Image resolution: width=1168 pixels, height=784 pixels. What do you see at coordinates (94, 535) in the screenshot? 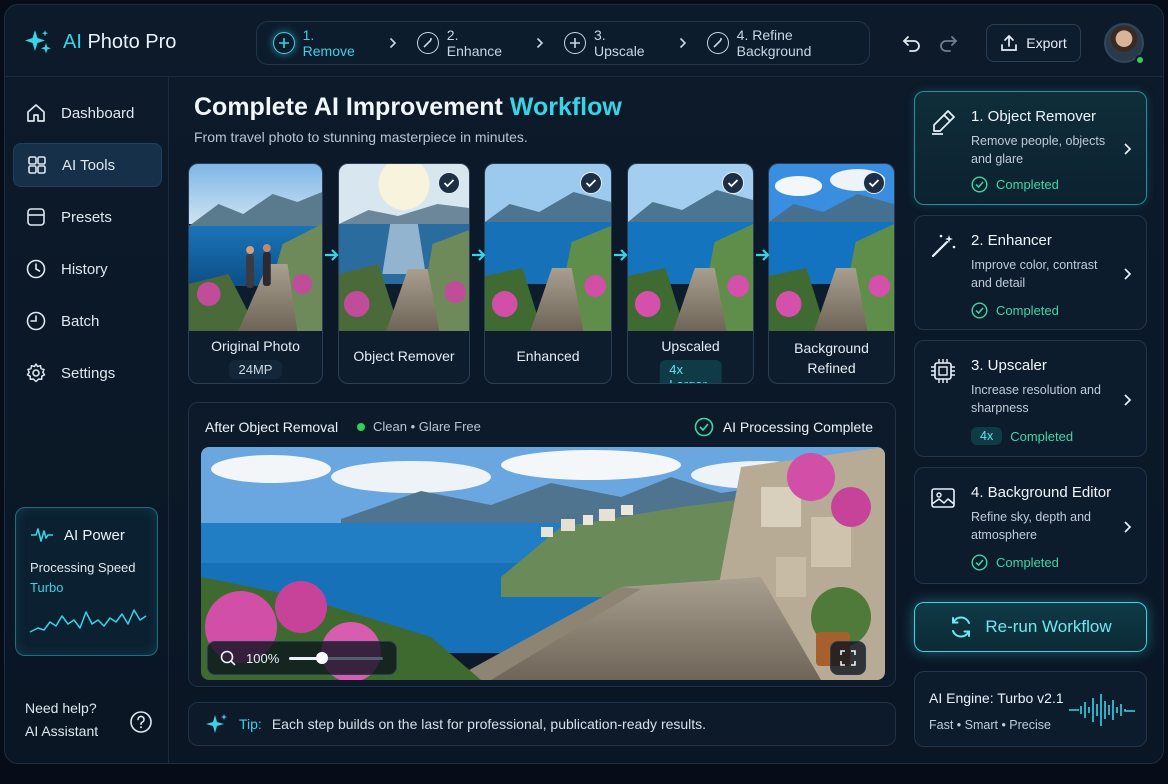
I see `ai-power-label: AI Power` at bounding box center [94, 535].